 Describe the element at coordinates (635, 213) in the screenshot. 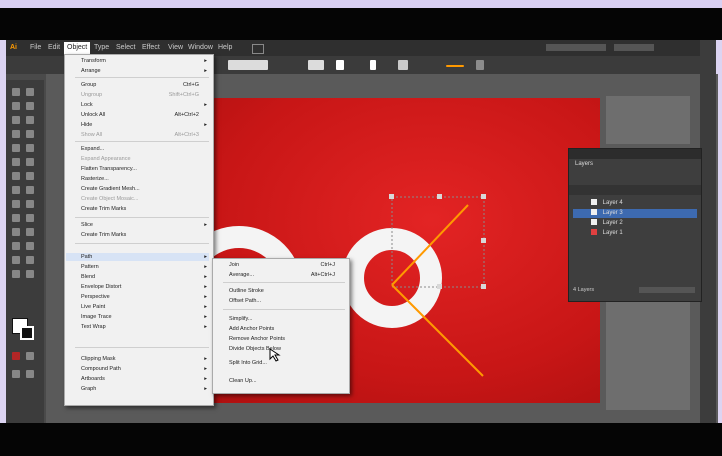

I see `layer-row-selected: Layer 3` at that location.